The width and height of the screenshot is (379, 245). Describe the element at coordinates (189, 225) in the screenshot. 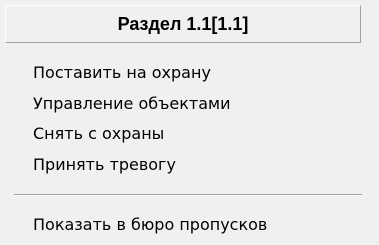

I see `menu-item-show-in-pass-office: Показать в бюро пропусков` at that location.